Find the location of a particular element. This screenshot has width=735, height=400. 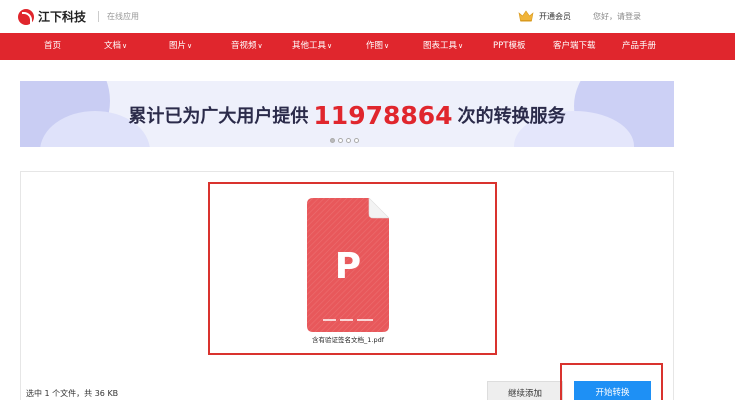

banner-headline: 累计已为广大用户提供 11978864 次的转换服务 is located at coordinates (347, 115).